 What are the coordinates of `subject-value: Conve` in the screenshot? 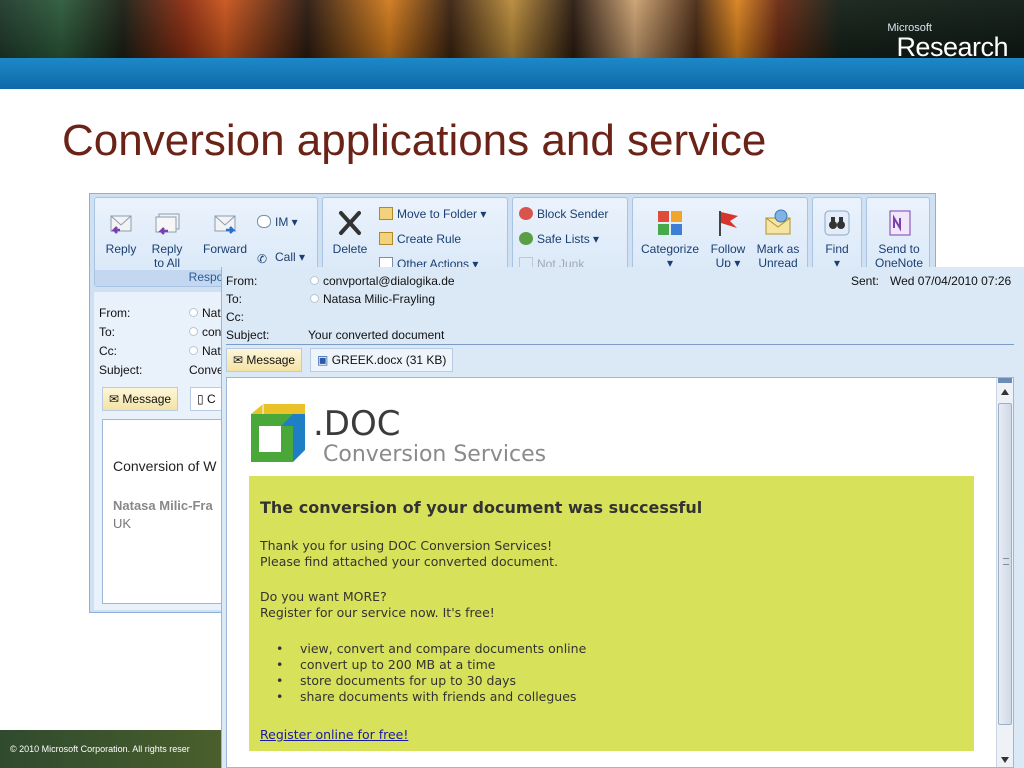 It's located at (206, 370).